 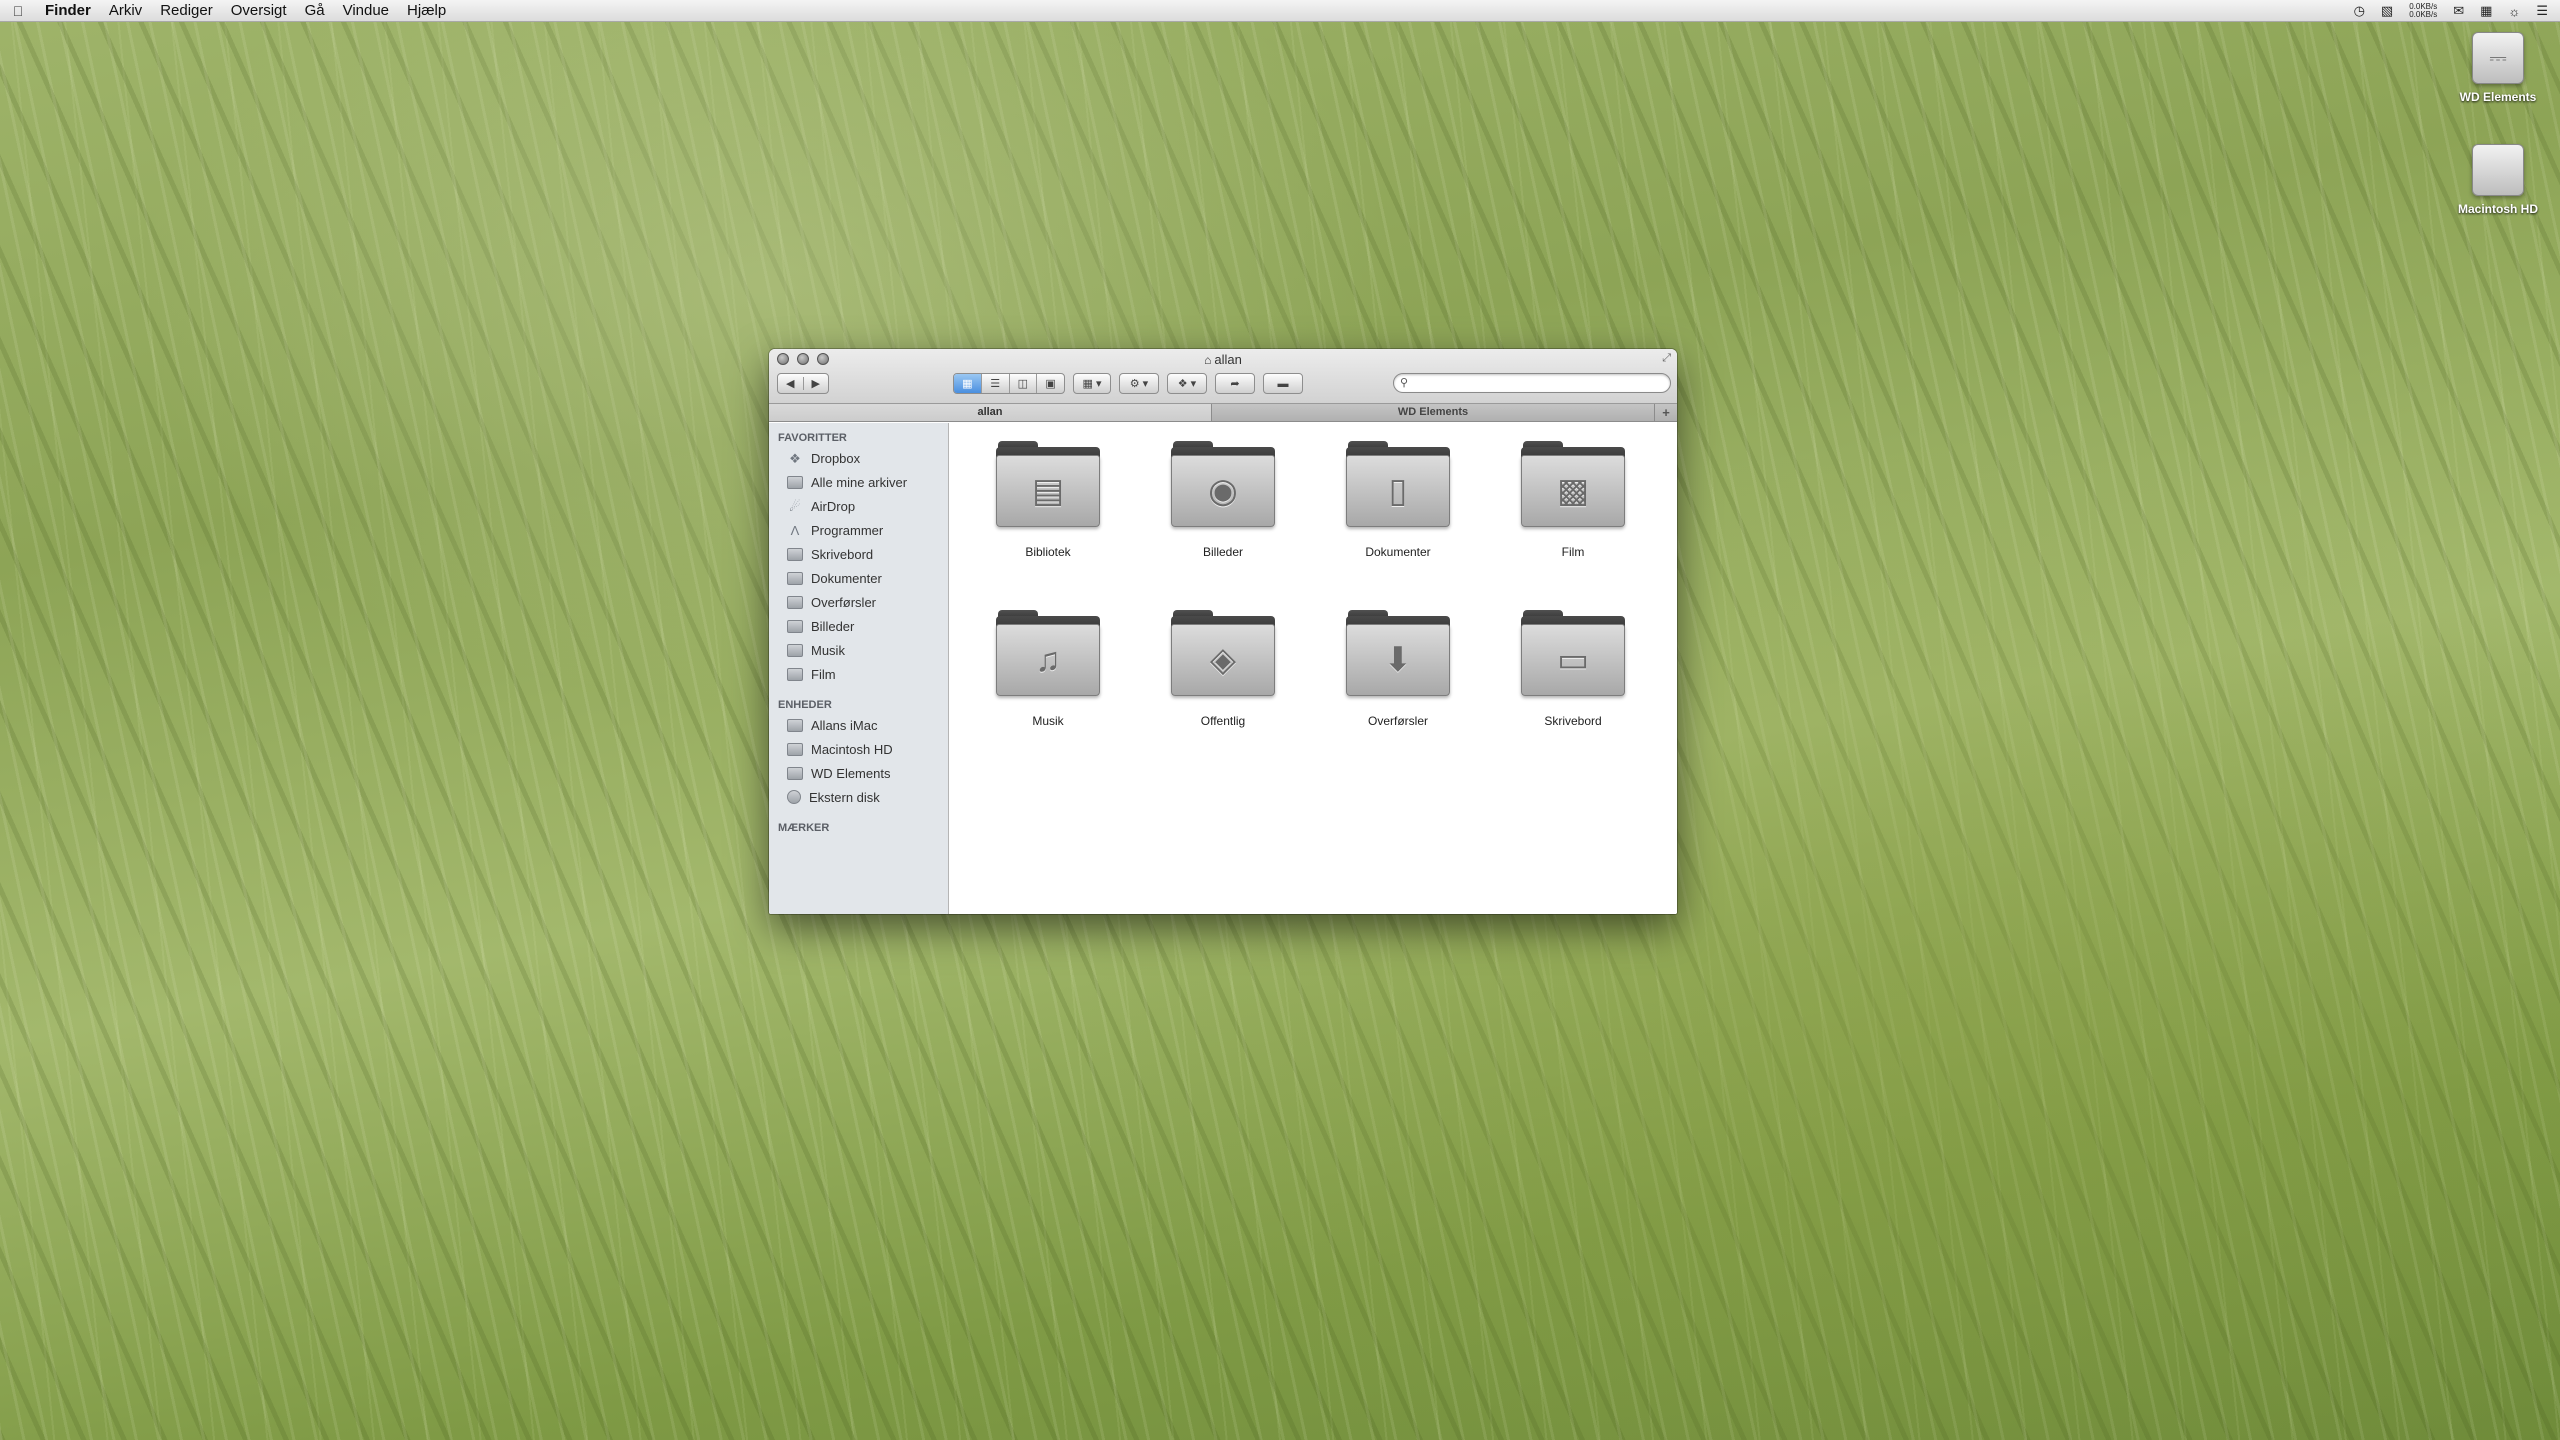 What do you see at coordinates (1404, 383) in the screenshot?
I see `search-icon: ⚲` at bounding box center [1404, 383].